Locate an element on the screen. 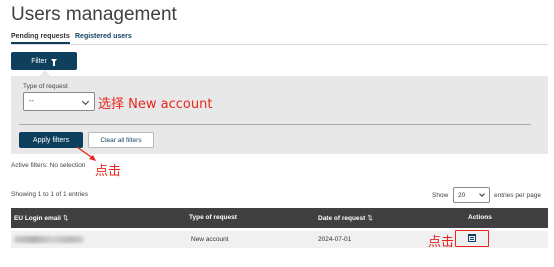 This screenshot has height=267, width=554. tab-registered-users: Registered users is located at coordinates (103, 36).